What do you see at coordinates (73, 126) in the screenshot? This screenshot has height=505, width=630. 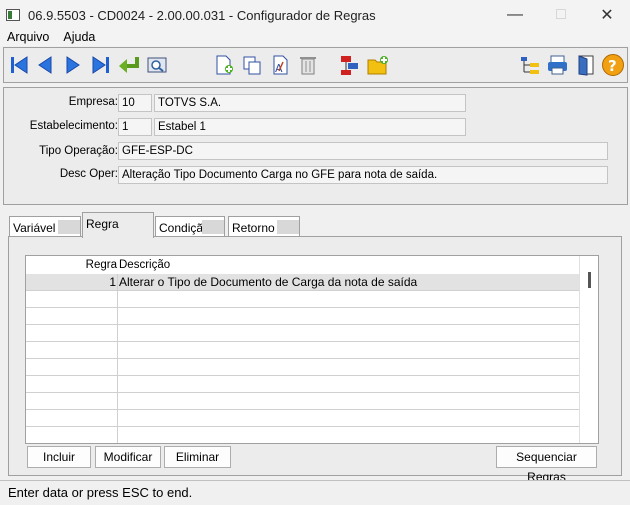 I see `estabelecimento-label: Estabelecimento:` at bounding box center [73, 126].